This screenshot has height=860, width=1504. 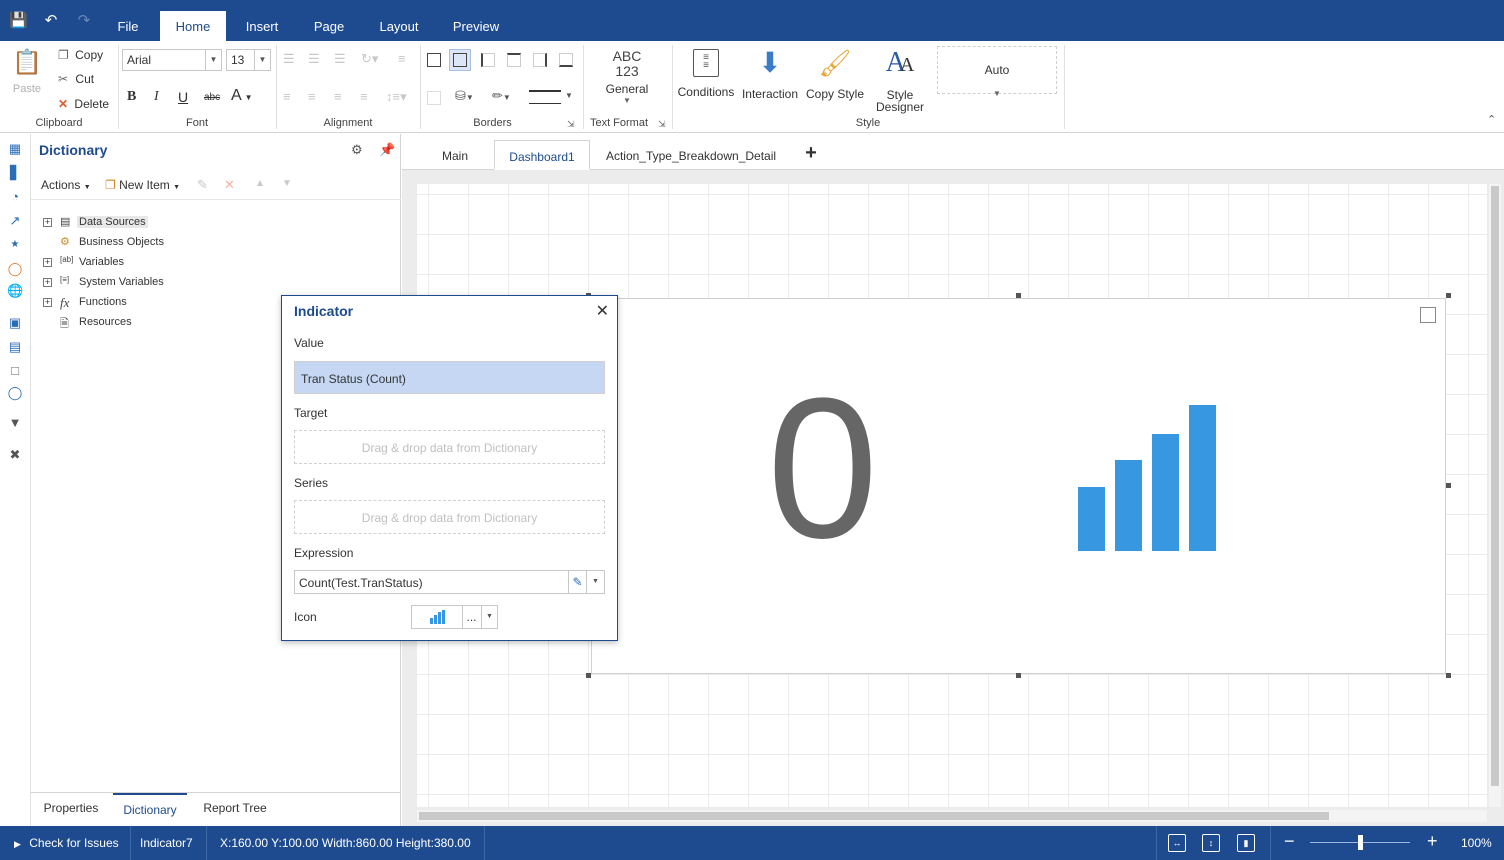 I want to click on pin-icon: 📌, so click(x=387, y=150).